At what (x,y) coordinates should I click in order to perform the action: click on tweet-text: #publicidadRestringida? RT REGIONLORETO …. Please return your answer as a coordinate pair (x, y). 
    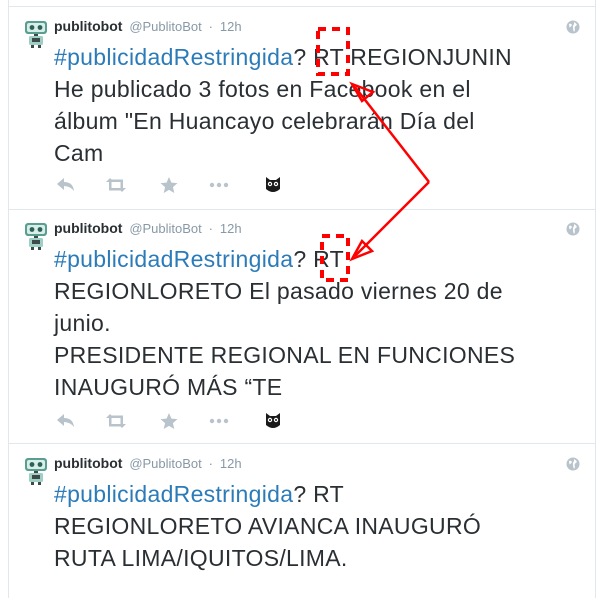
    Looking at the image, I should click on (314, 526).